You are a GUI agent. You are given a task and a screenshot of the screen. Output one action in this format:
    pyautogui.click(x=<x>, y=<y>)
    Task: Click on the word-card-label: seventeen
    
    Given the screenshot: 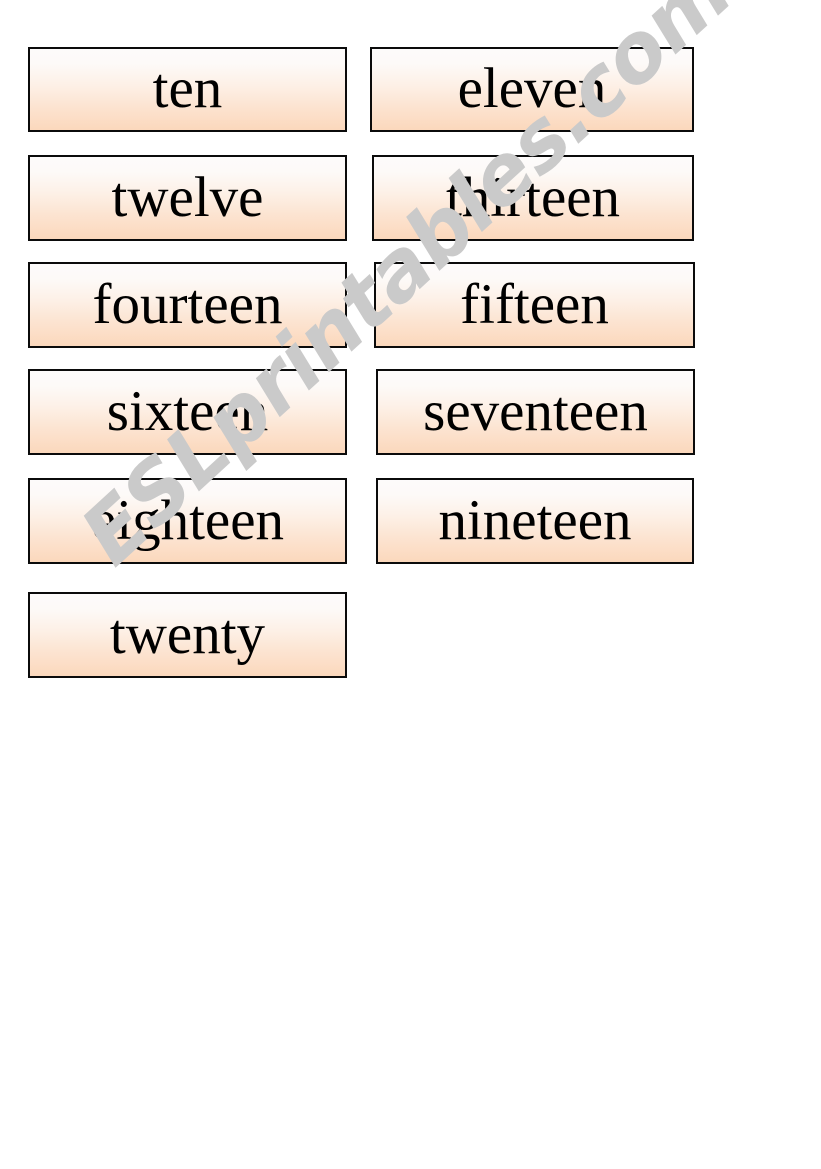 What is the action you would take?
    pyautogui.click(x=535, y=411)
    